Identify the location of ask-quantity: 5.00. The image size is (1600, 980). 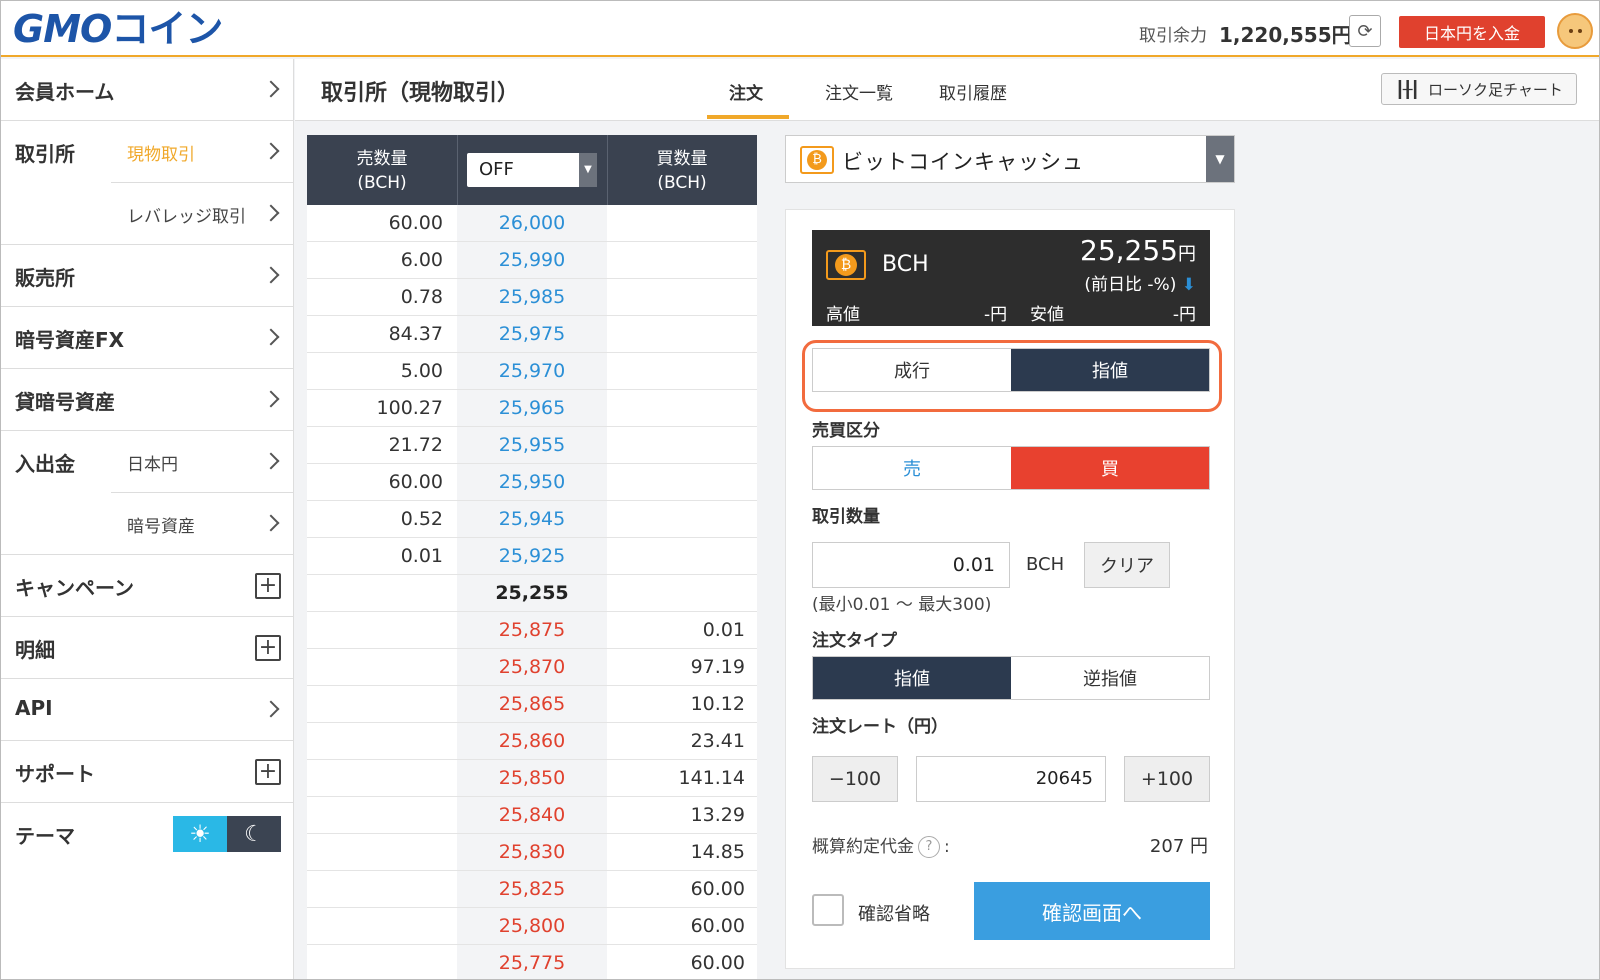
(421, 371).